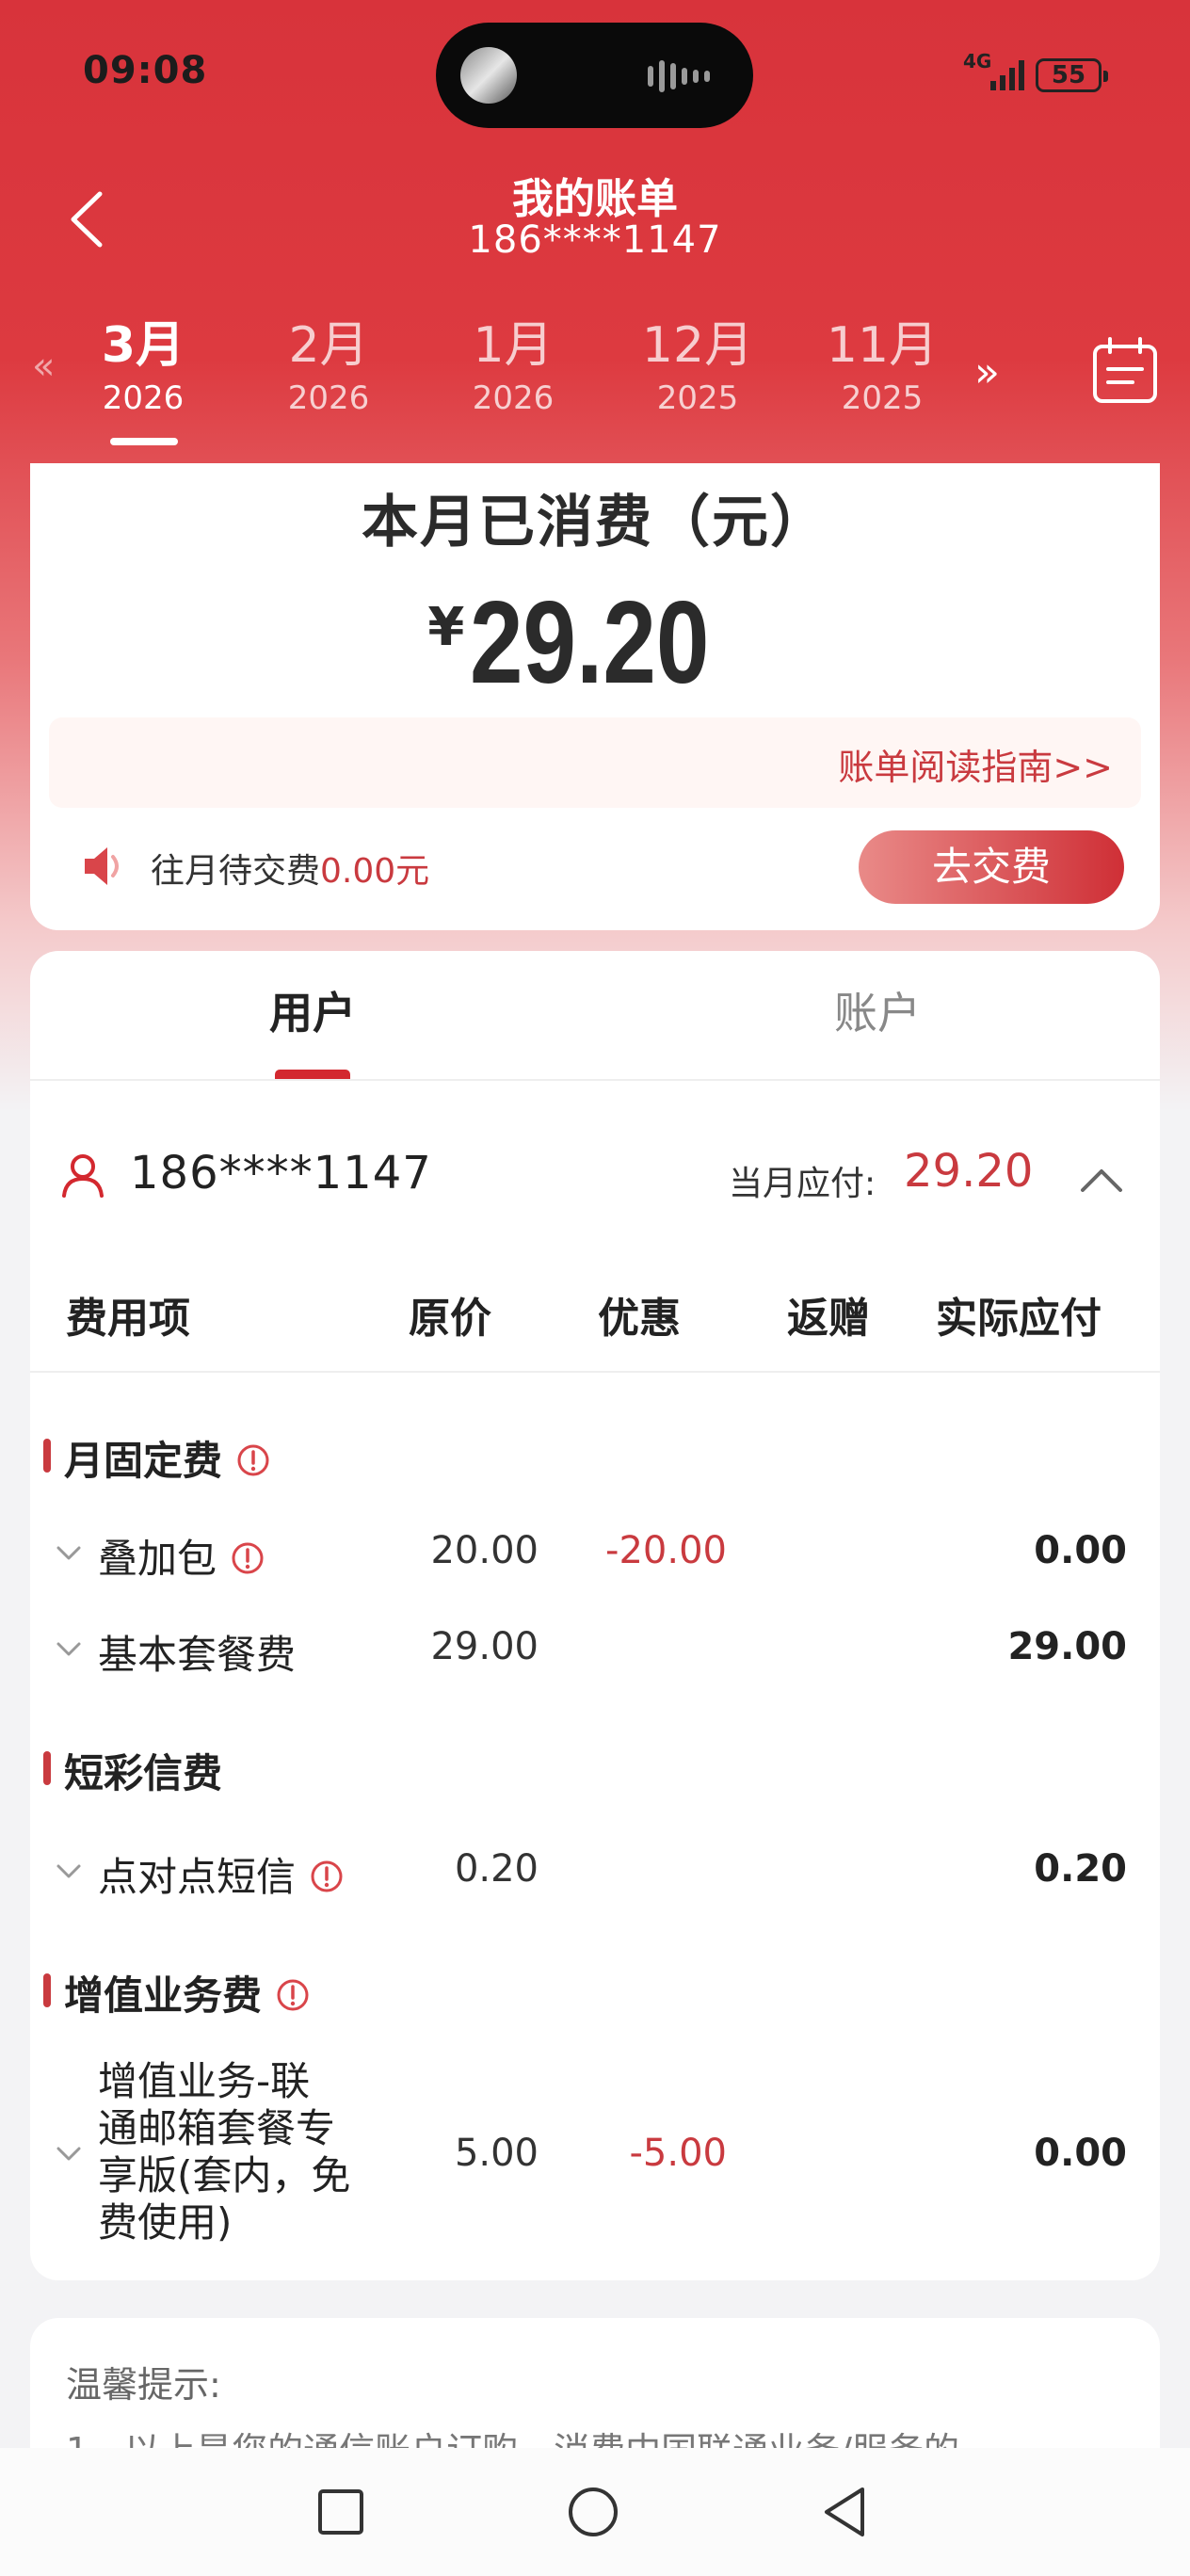  What do you see at coordinates (877, 1010) in the screenshot?
I see `tab-account: 账户` at bounding box center [877, 1010].